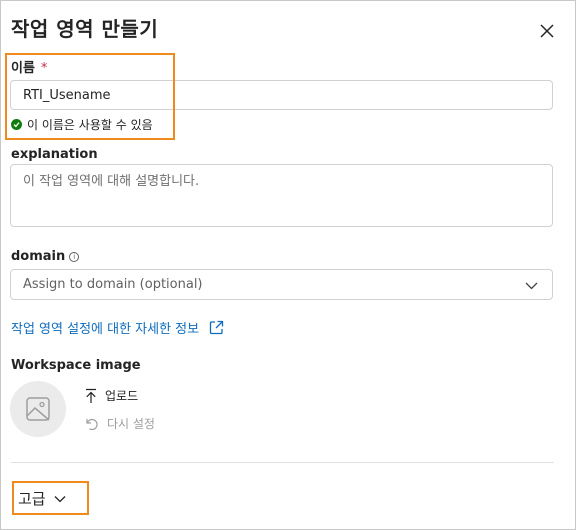 Image resolution: width=576 pixels, height=530 pixels. Describe the element at coordinates (85, 29) in the screenshot. I see `dialog-title: 작업 영역 만들기` at that location.